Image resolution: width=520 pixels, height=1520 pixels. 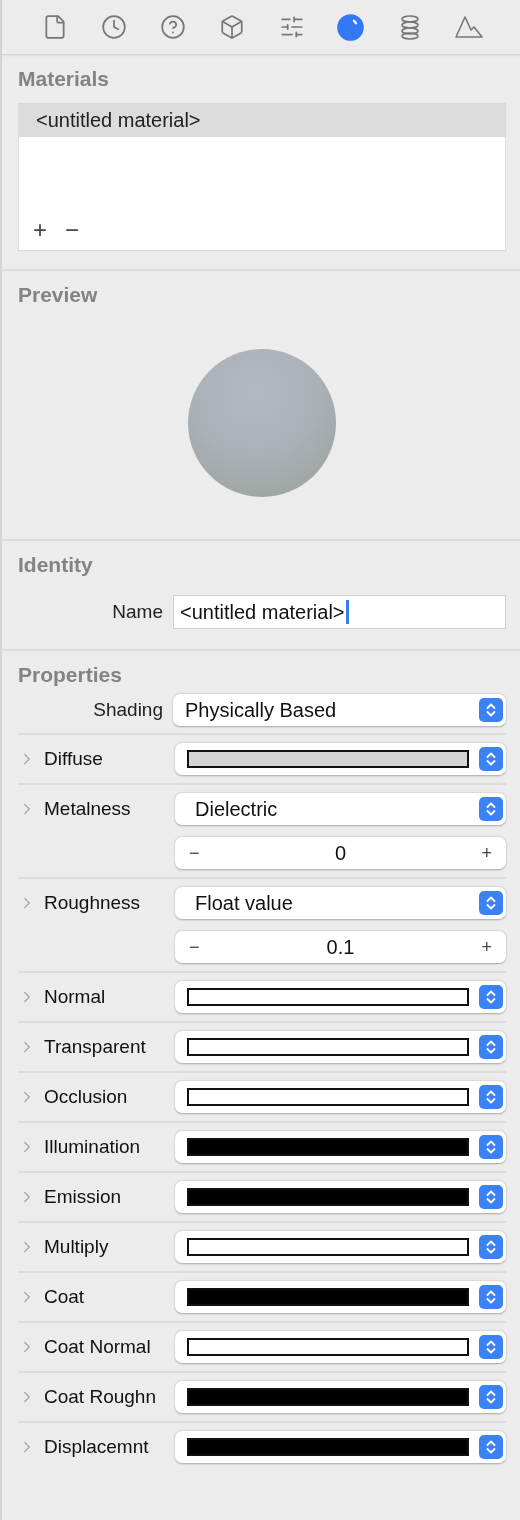 What do you see at coordinates (92, 1147) in the screenshot?
I see `property-label: Illumination` at bounding box center [92, 1147].